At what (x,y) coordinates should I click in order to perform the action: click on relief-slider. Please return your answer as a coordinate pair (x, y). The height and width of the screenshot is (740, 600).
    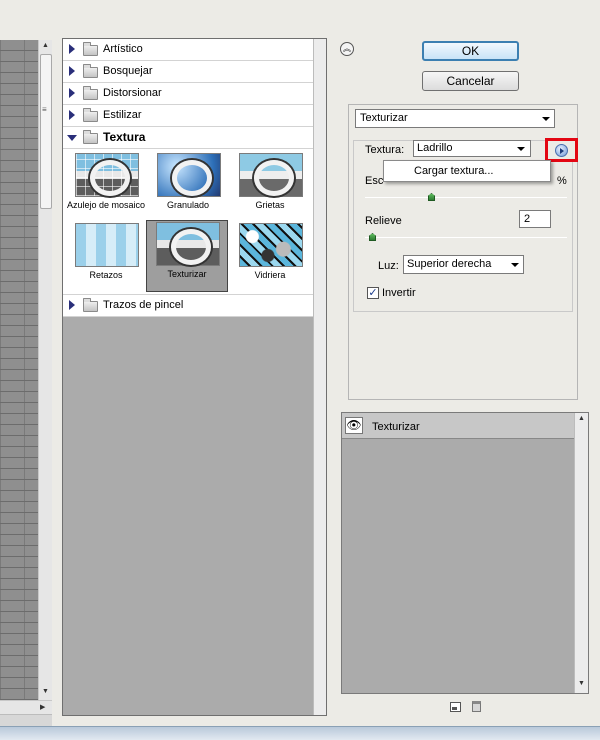
    Looking at the image, I should click on (466, 237).